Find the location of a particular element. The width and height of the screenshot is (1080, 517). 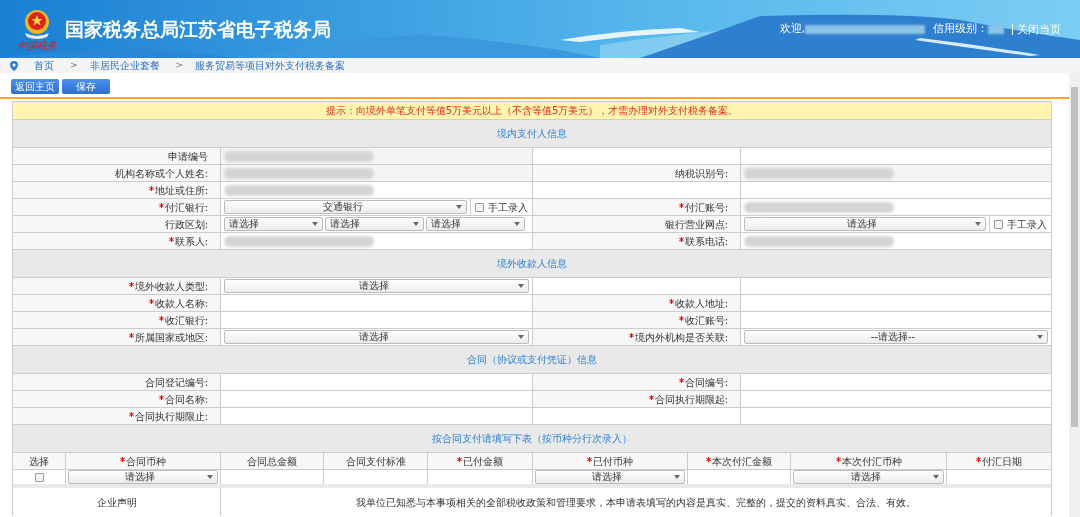

field-label: 收汇账号: is located at coordinates (706, 320).